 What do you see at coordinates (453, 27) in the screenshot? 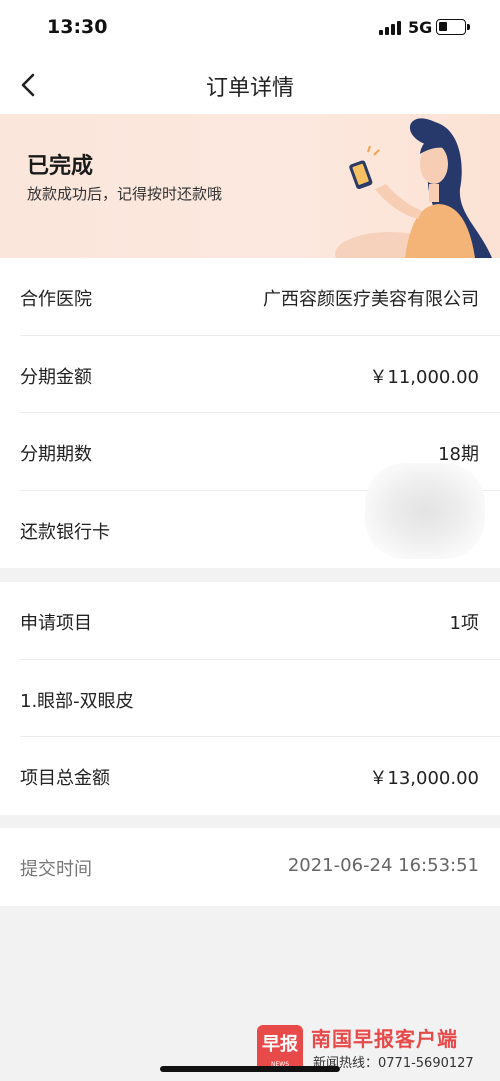
I see `battery-icon` at bounding box center [453, 27].